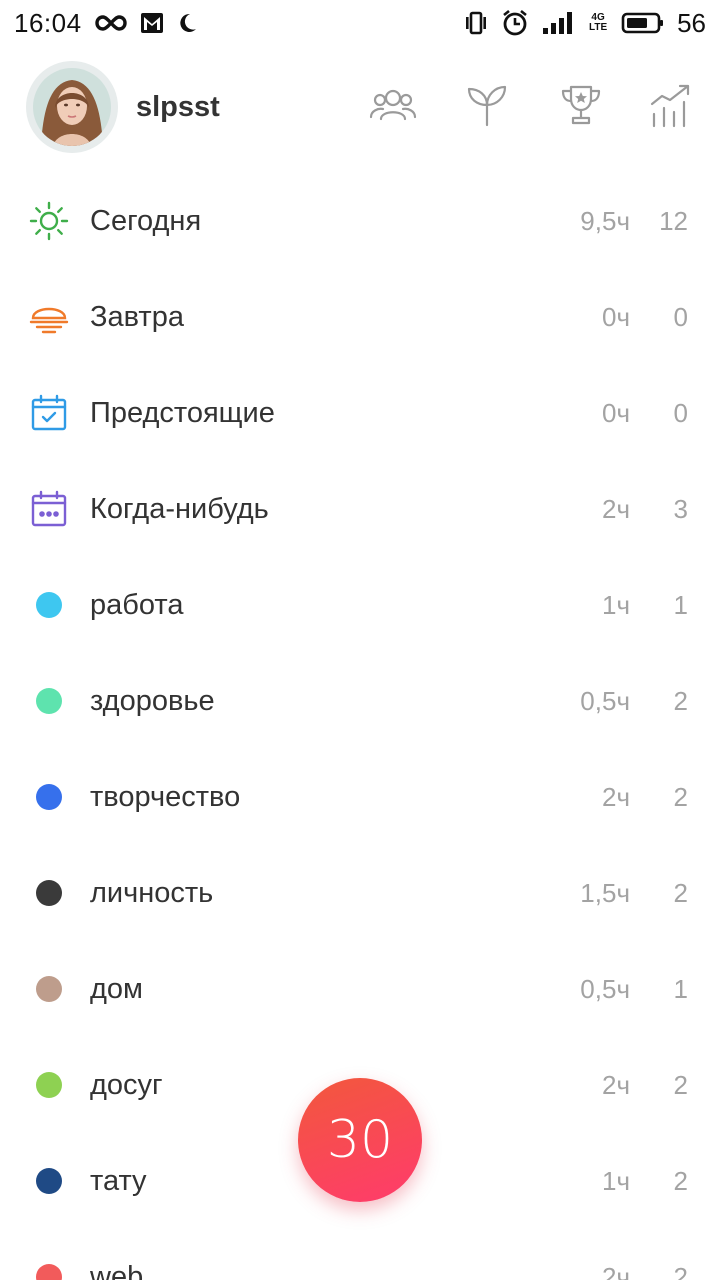 The width and height of the screenshot is (720, 1280). What do you see at coordinates (691, 22) in the screenshot?
I see `battery-level: 56` at bounding box center [691, 22].